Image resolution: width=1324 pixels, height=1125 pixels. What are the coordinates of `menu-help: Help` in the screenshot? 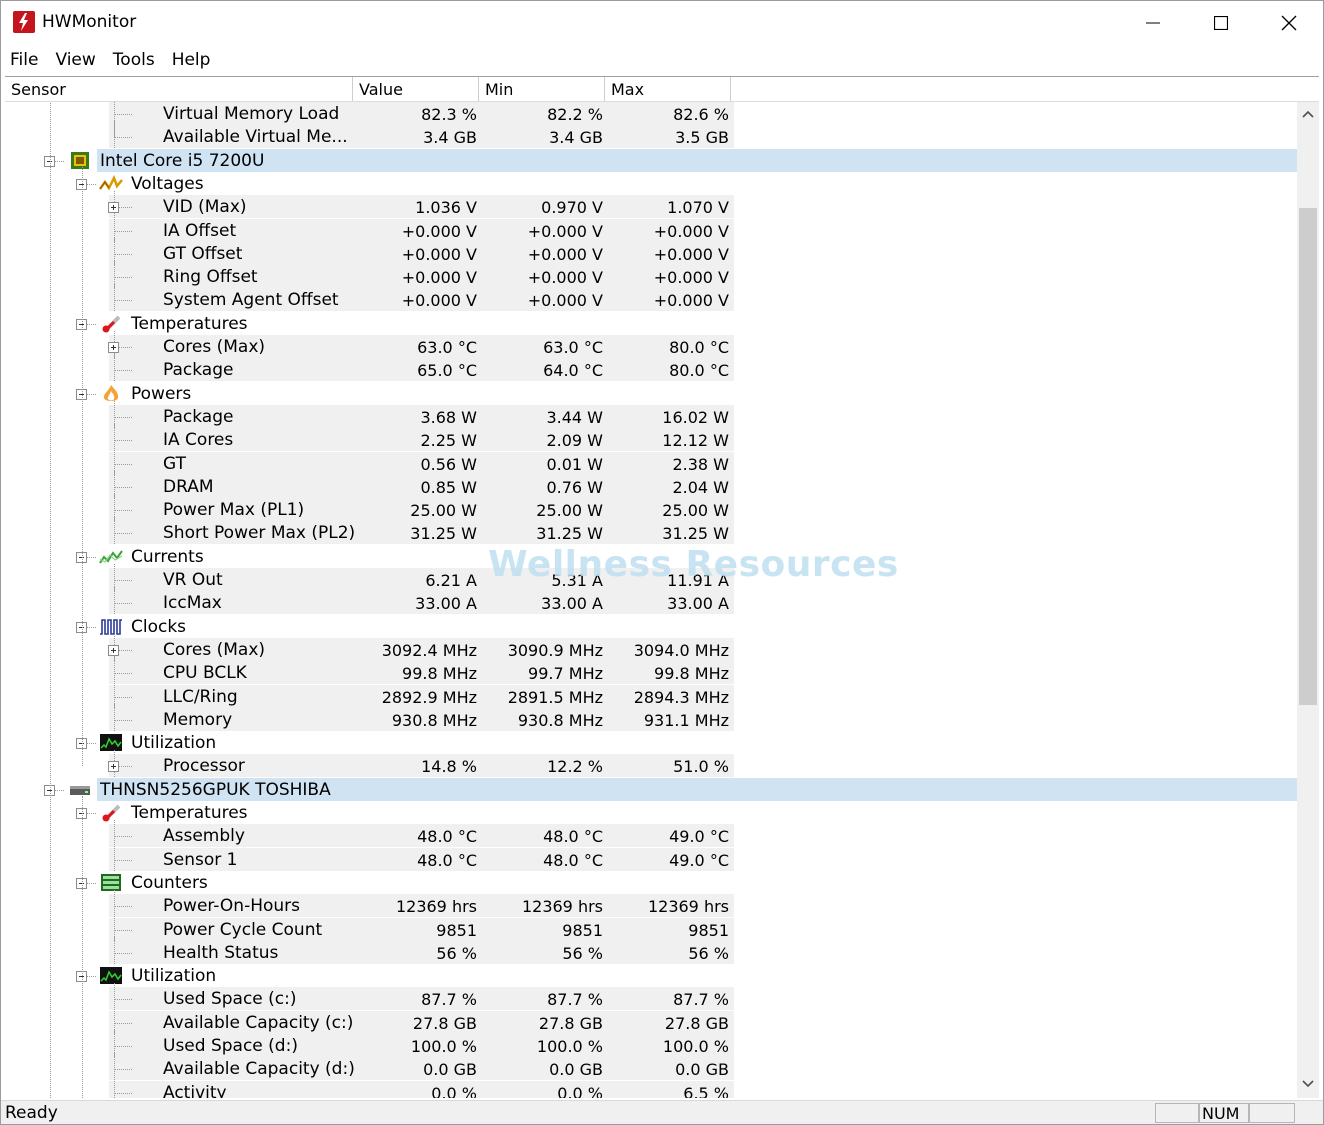 It's located at (191, 59).